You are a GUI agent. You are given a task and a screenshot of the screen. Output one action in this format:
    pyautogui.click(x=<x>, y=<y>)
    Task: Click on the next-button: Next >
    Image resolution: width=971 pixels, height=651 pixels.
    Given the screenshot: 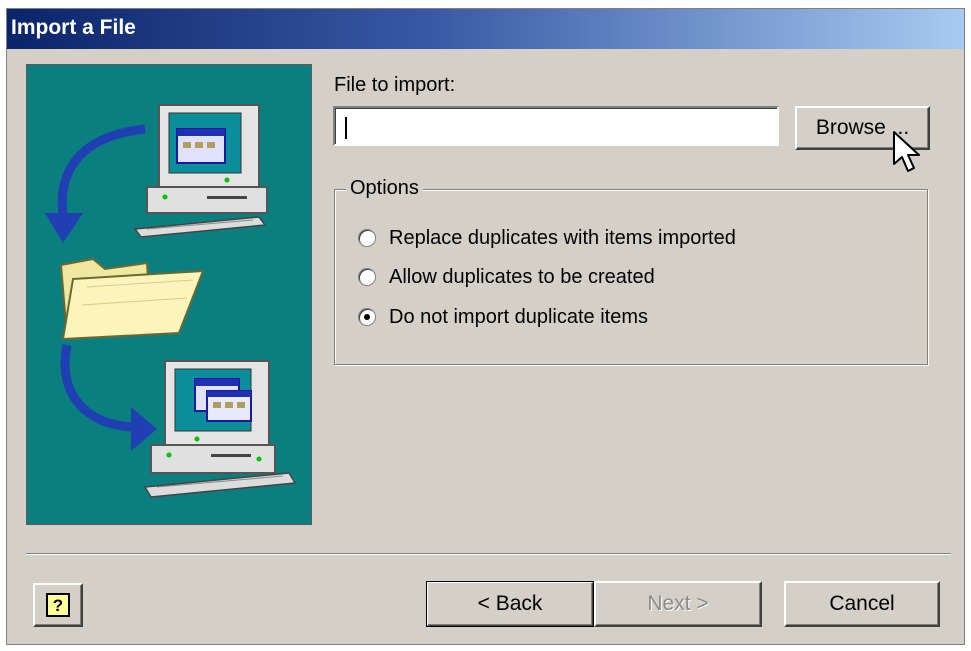 What is the action you would take?
    pyautogui.click(x=678, y=604)
    